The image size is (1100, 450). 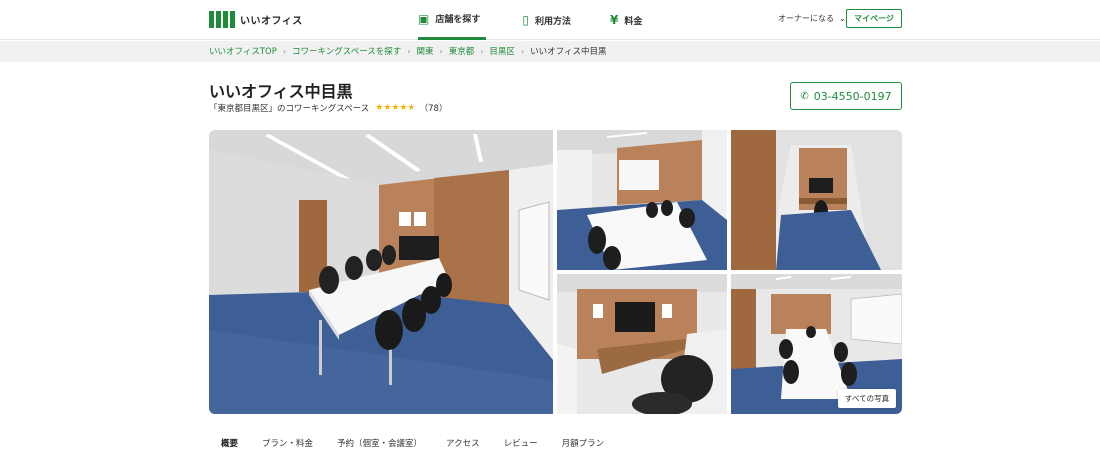 I want to click on owner-menu-label: オーナーになる, so click(x=806, y=18).